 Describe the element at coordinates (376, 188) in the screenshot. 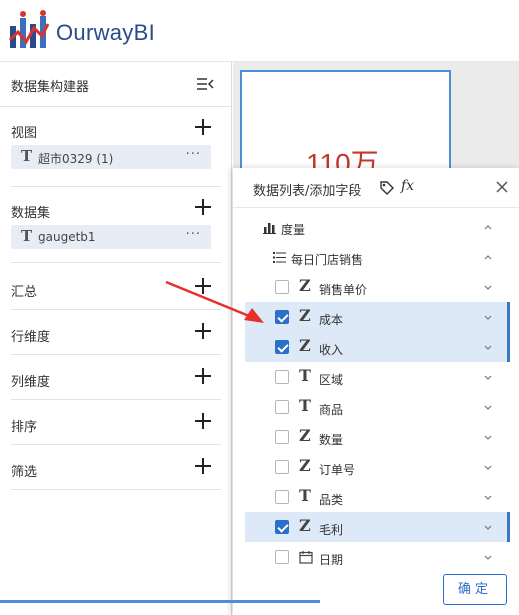

I see `field-panel-header: 数据列表/添加字段 fx` at that location.